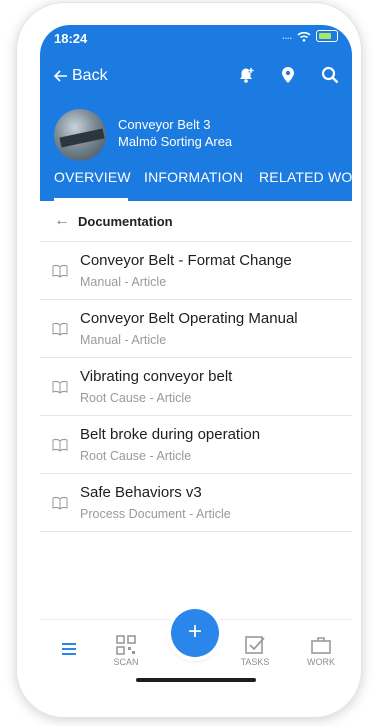 Image resolution: width=377 pixels, height=726 pixels. What do you see at coordinates (196, 680) in the screenshot?
I see `home-indicator` at bounding box center [196, 680].